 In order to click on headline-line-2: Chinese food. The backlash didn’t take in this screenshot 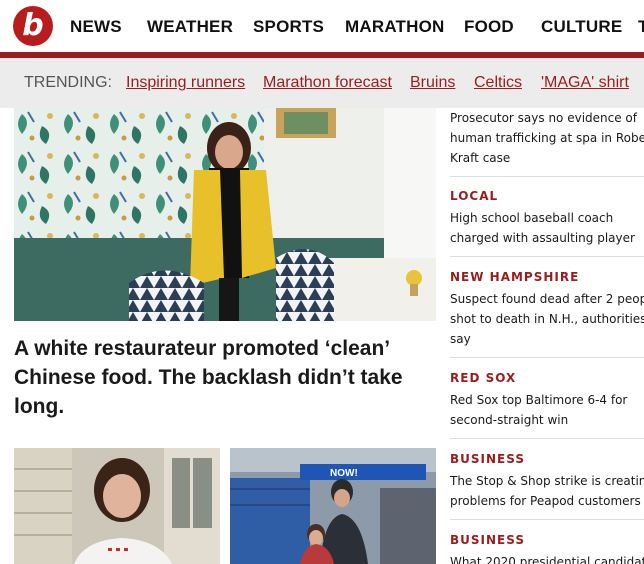, I will do `click(208, 377)`.